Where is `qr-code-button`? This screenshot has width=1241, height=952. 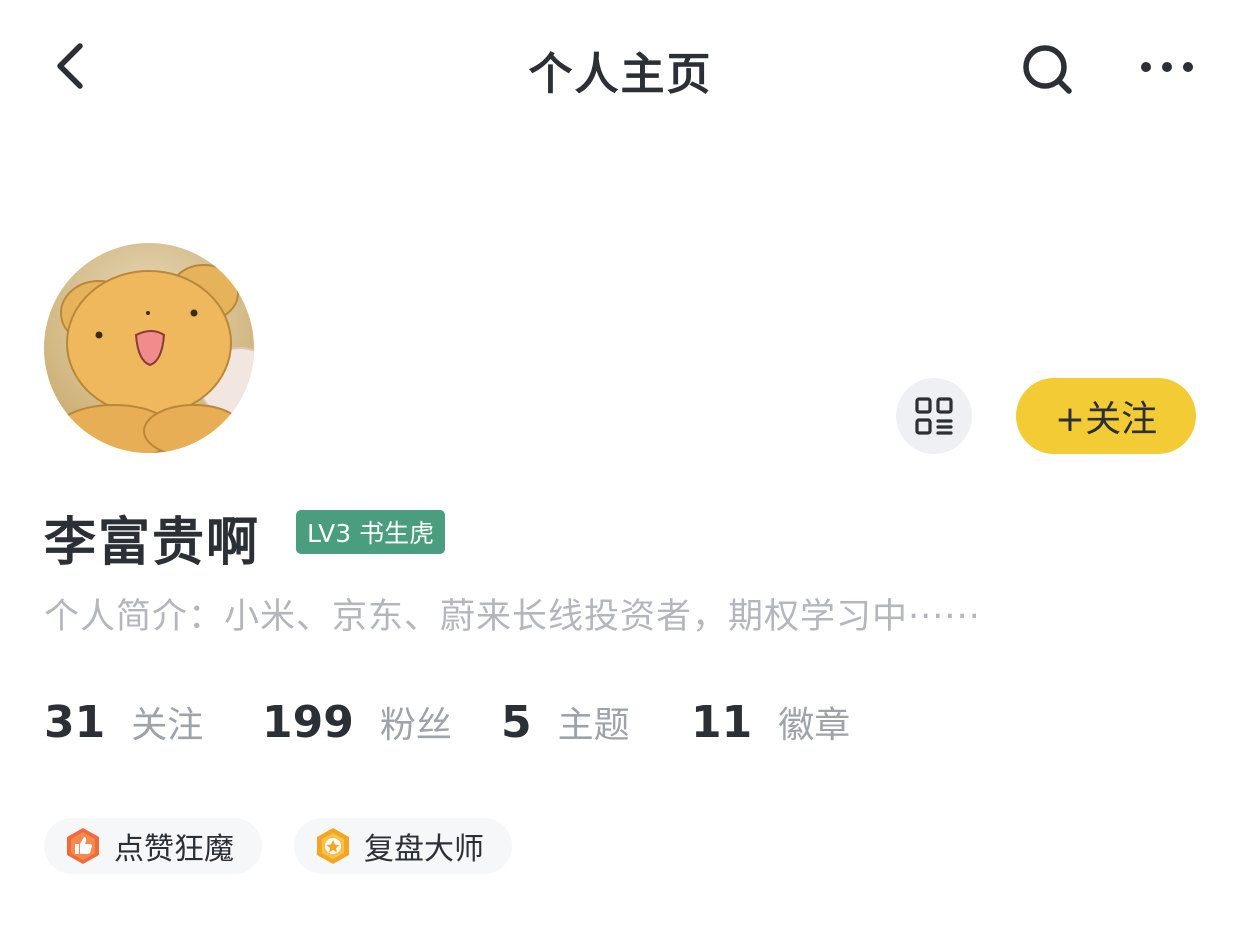 qr-code-button is located at coordinates (934, 416).